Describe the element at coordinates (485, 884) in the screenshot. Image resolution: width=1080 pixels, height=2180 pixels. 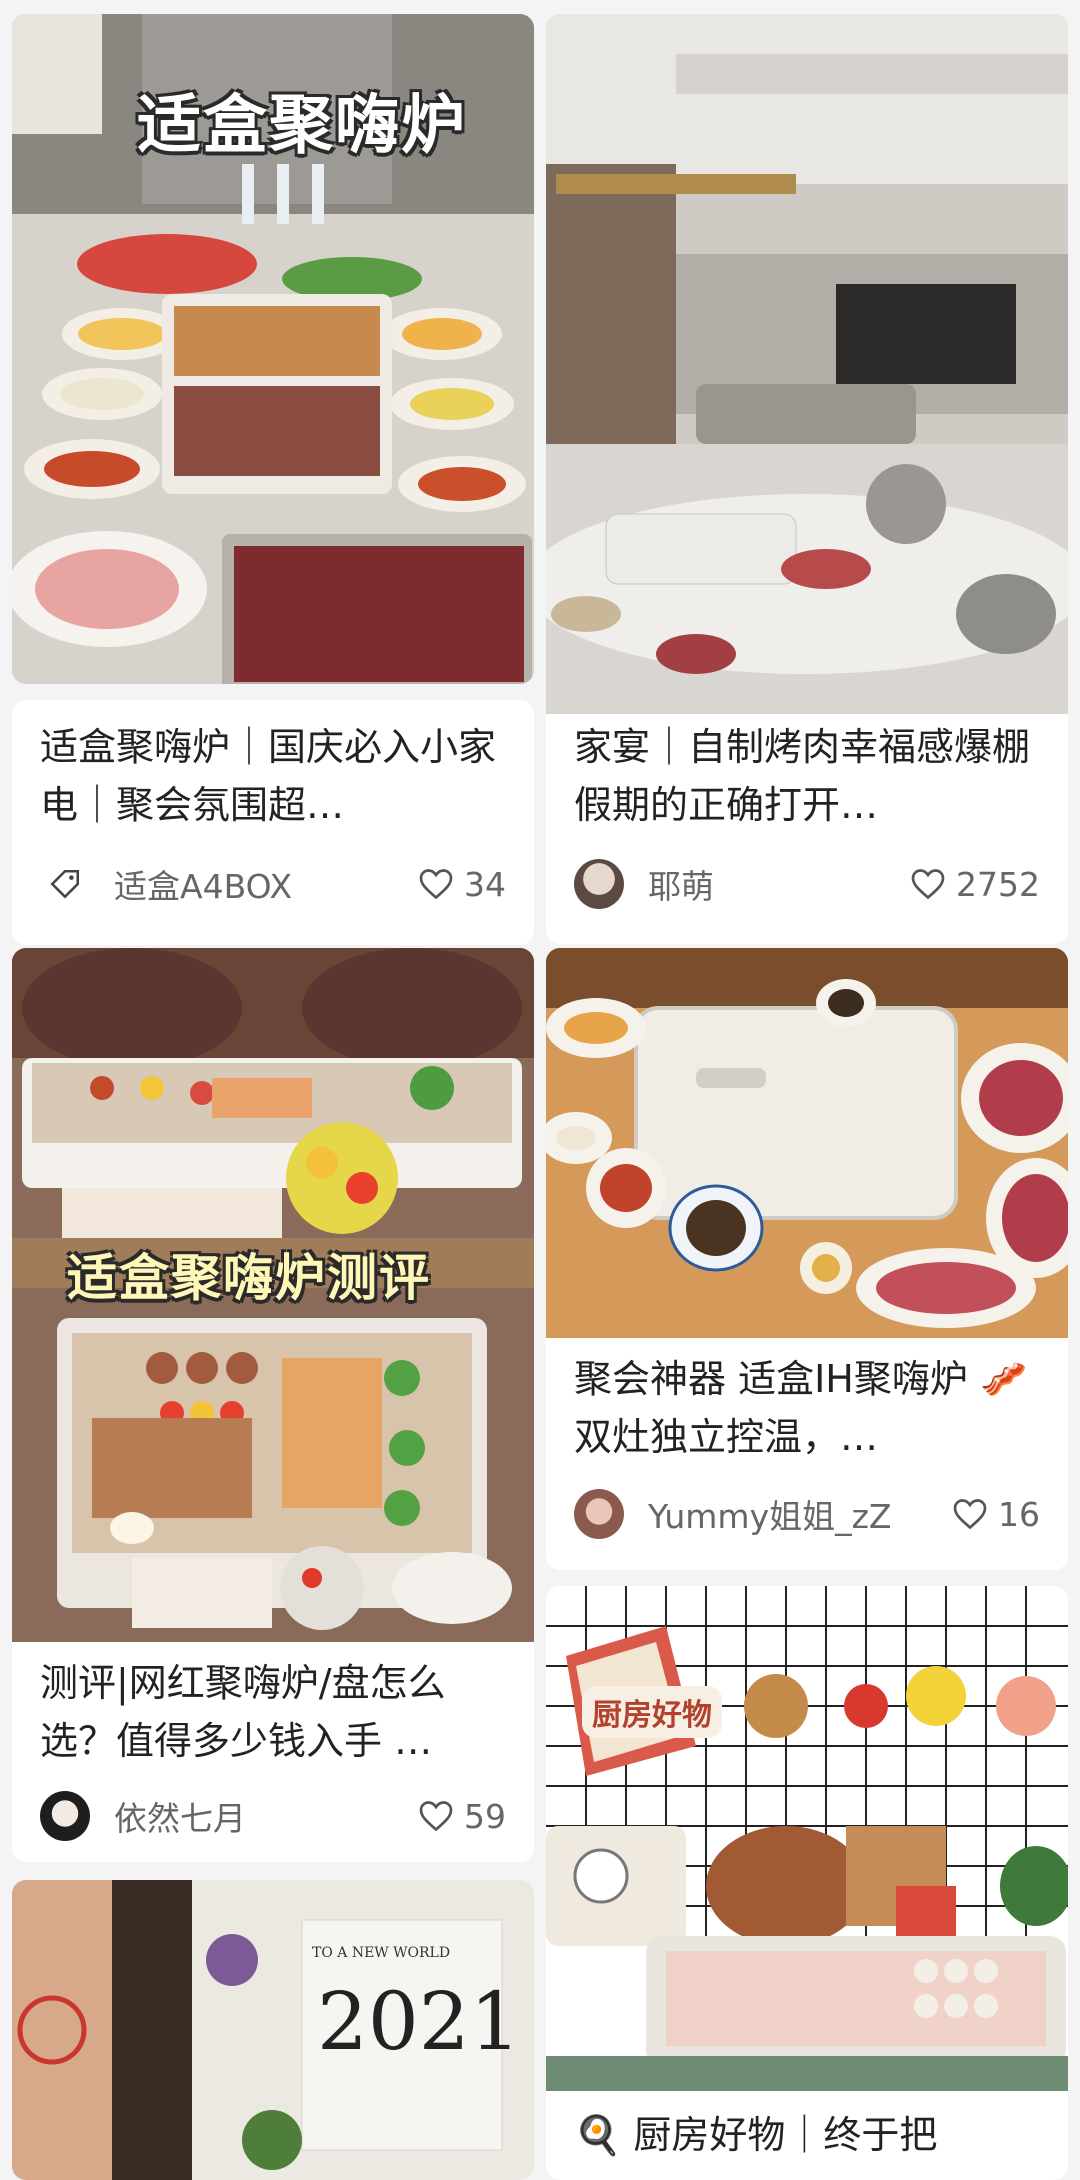
I see `like-count: 34` at that location.